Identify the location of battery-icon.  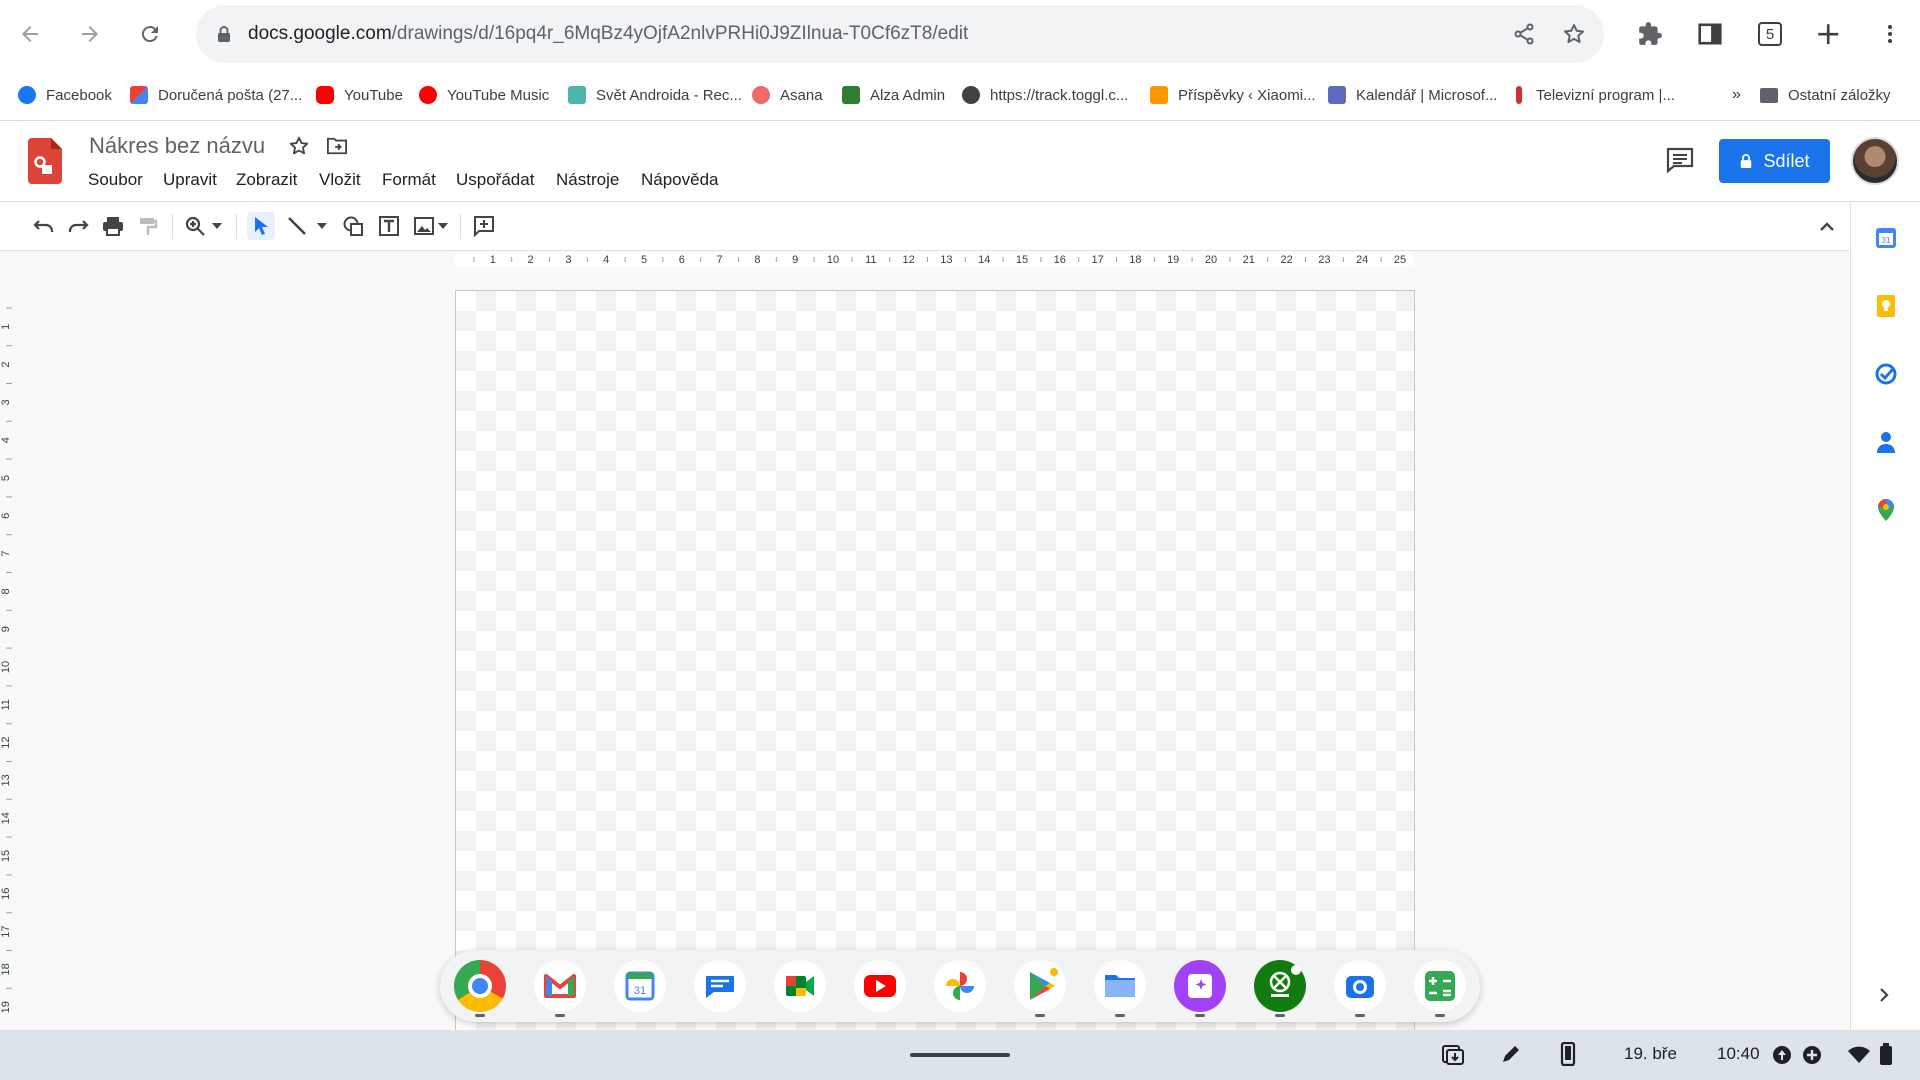
(1886, 1054).